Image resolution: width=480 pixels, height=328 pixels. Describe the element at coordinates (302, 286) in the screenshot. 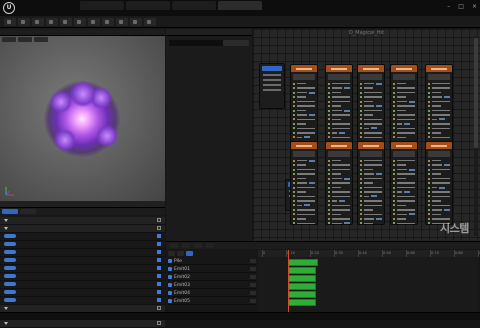

I see `emitter-time-range` at that location.